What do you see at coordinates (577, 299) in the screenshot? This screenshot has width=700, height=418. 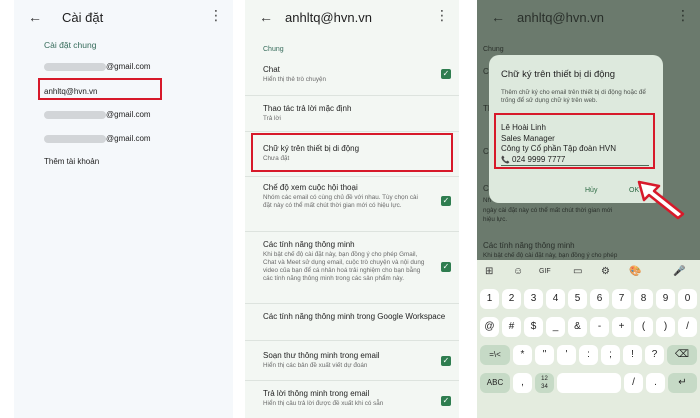 I see `key-5: 5` at bounding box center [577, 299].